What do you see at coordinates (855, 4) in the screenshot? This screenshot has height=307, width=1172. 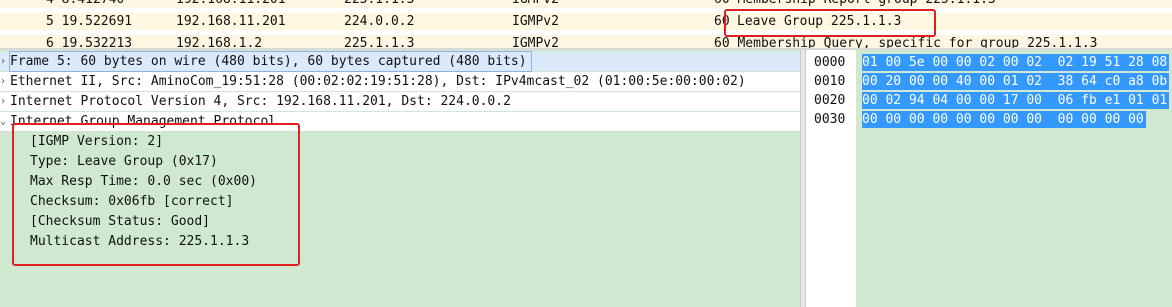 I see `packet-info: 60 Membership Report group 225.1.1.3` at bounding box center [855, 4].